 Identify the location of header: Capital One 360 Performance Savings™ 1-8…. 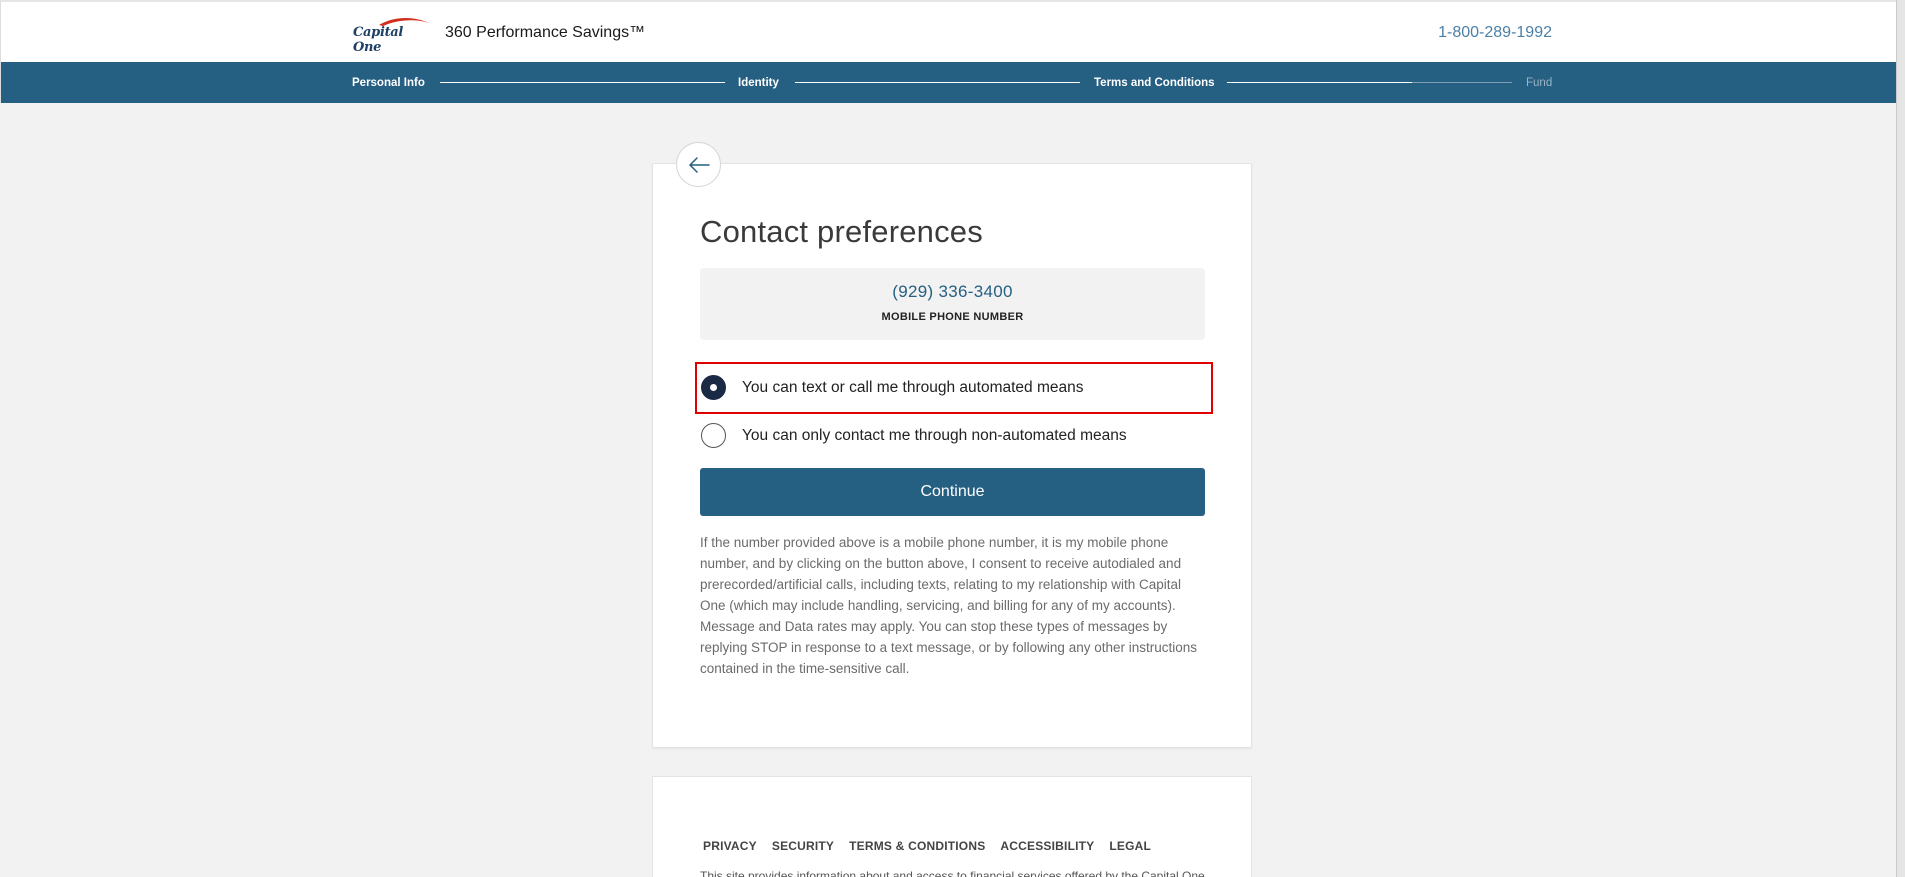
(952, 31).